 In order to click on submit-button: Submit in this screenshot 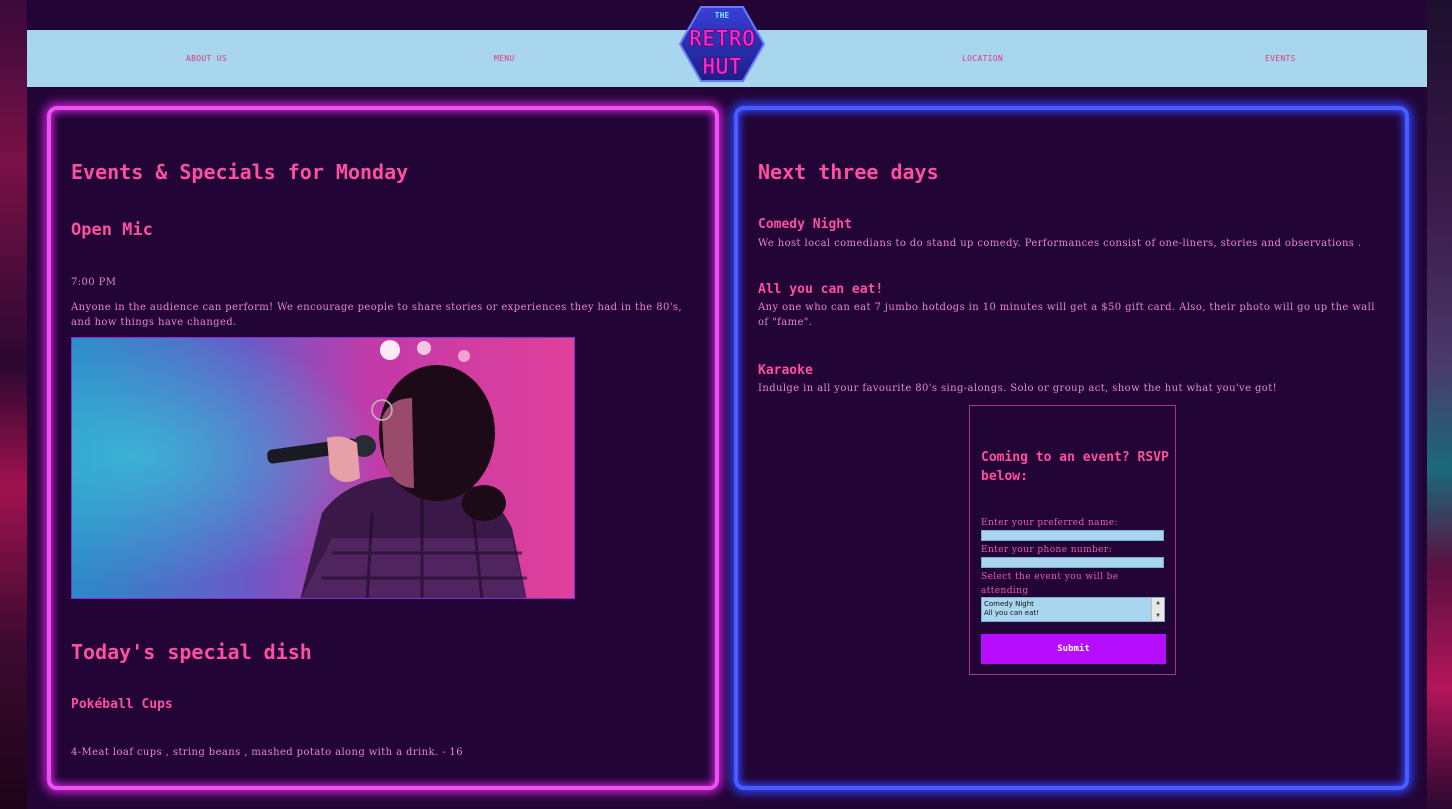, I will do `click(1073, 649)`.